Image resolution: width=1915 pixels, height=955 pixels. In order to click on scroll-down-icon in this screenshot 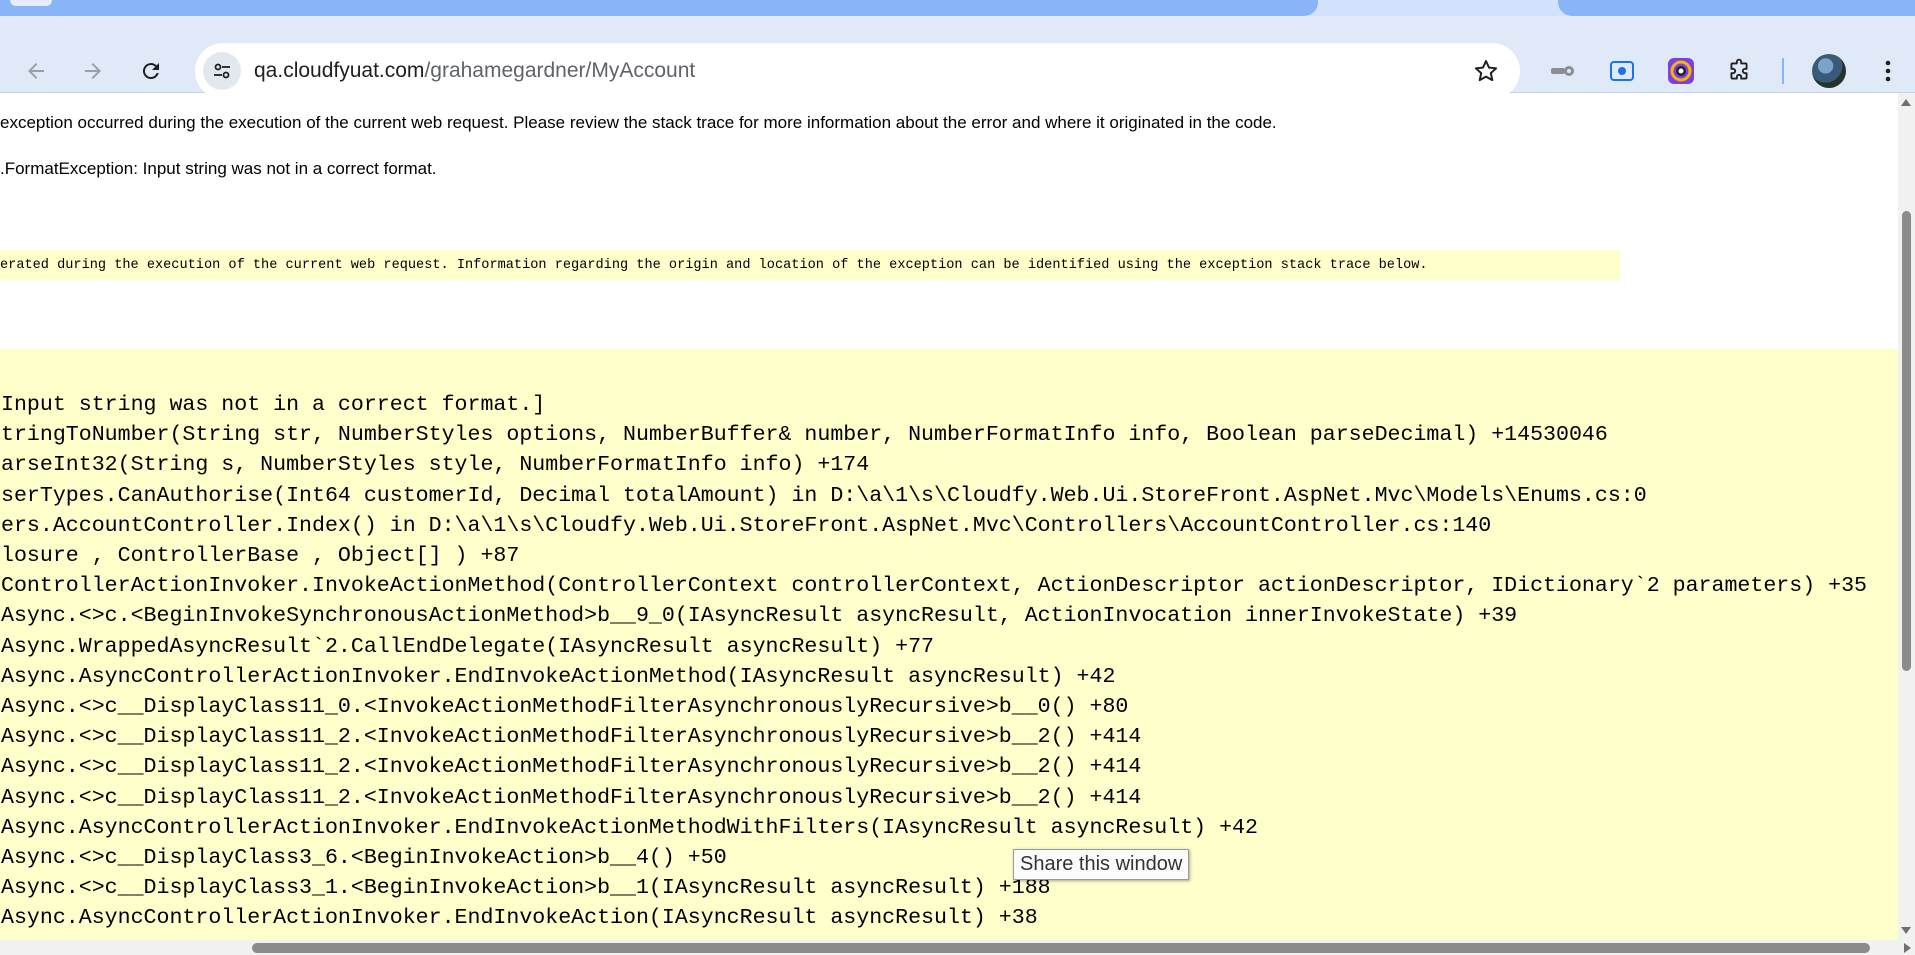, I will do `click(1906, 930)`.